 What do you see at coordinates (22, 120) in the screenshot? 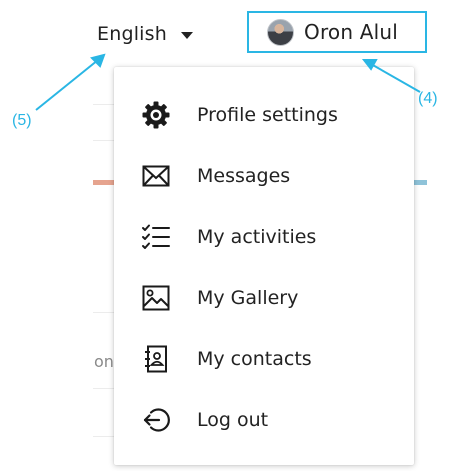
I see `annotation-label-5: (5)` at bounding box center [22, 120].